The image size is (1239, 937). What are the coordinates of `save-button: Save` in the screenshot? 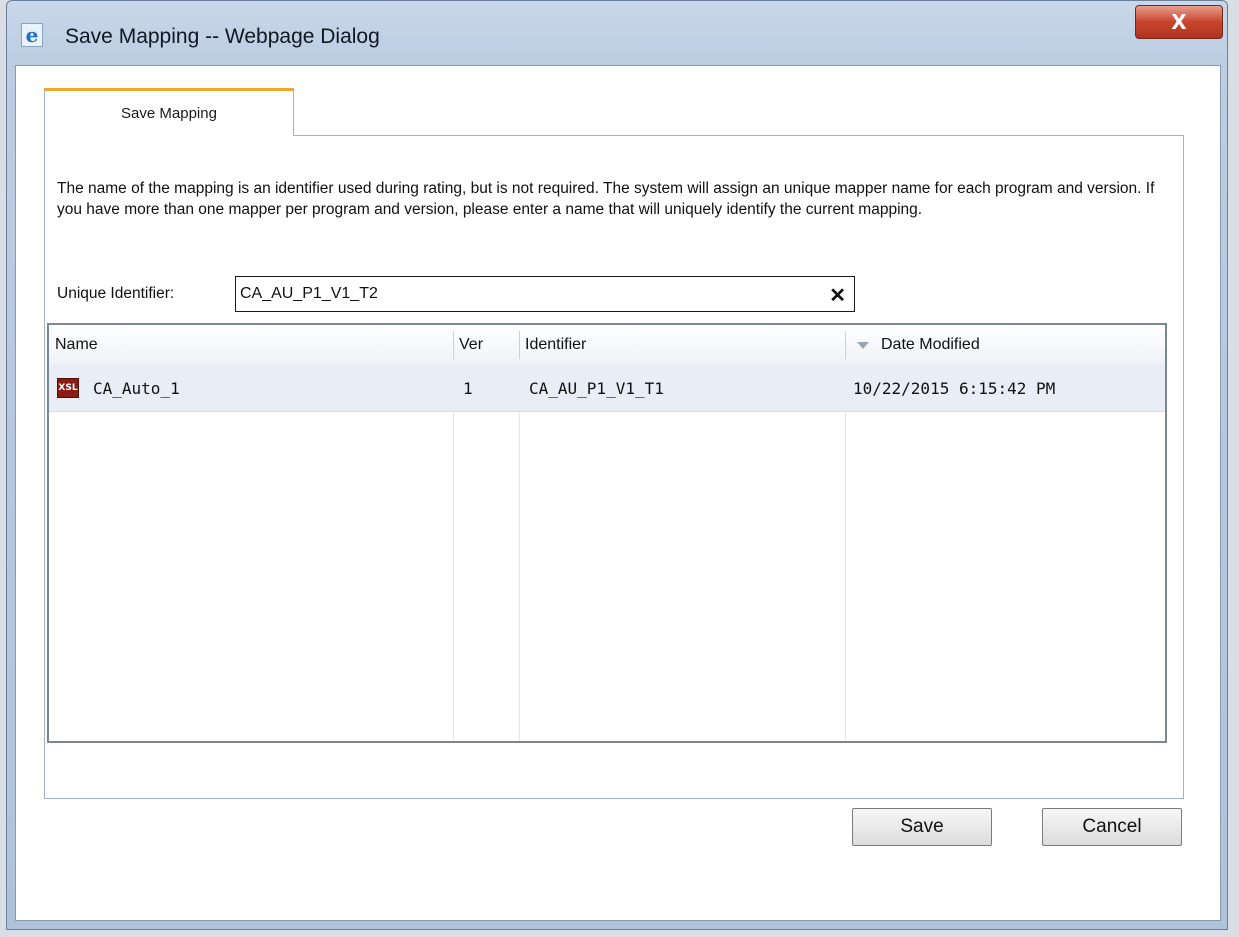 It's located at (922, 827).